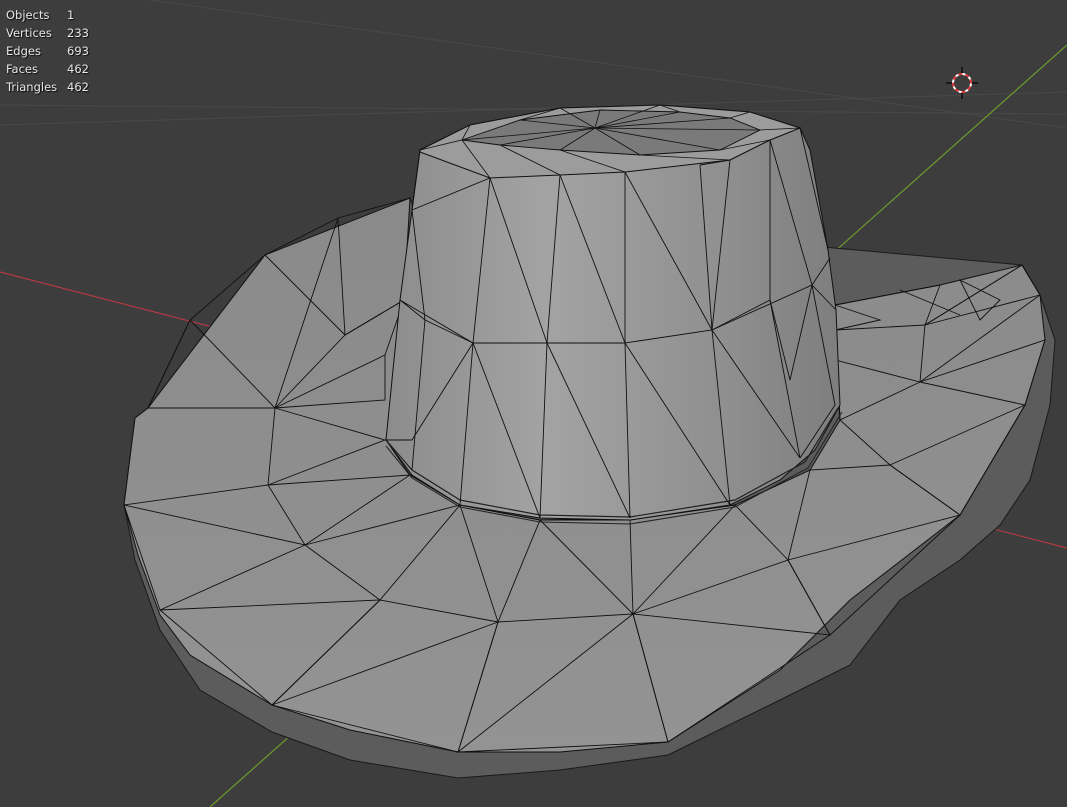 Image resolution: width=1067 pixels, height=807 pixels. What do you see at coordinates (32, 87) in the screenshot?
I see `stat-label: Triangles` at bounding box center [32, 87].